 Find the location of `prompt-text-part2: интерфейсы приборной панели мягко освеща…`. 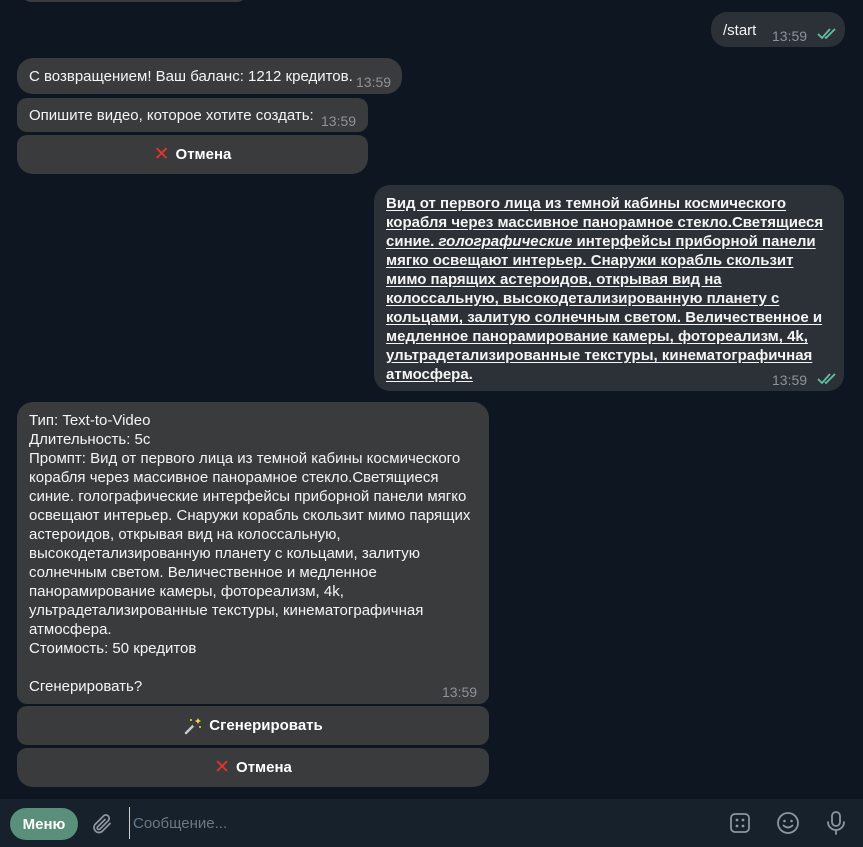

prompt-text-part2: интерфейсы приборной панели мягко освеща… is located at coordinates (604, 308).